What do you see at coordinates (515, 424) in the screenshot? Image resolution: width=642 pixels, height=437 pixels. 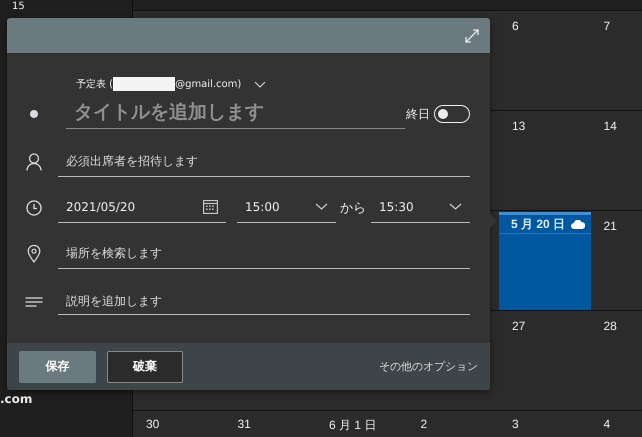 I see `day-label: 3` at bounding box center [515, 424].